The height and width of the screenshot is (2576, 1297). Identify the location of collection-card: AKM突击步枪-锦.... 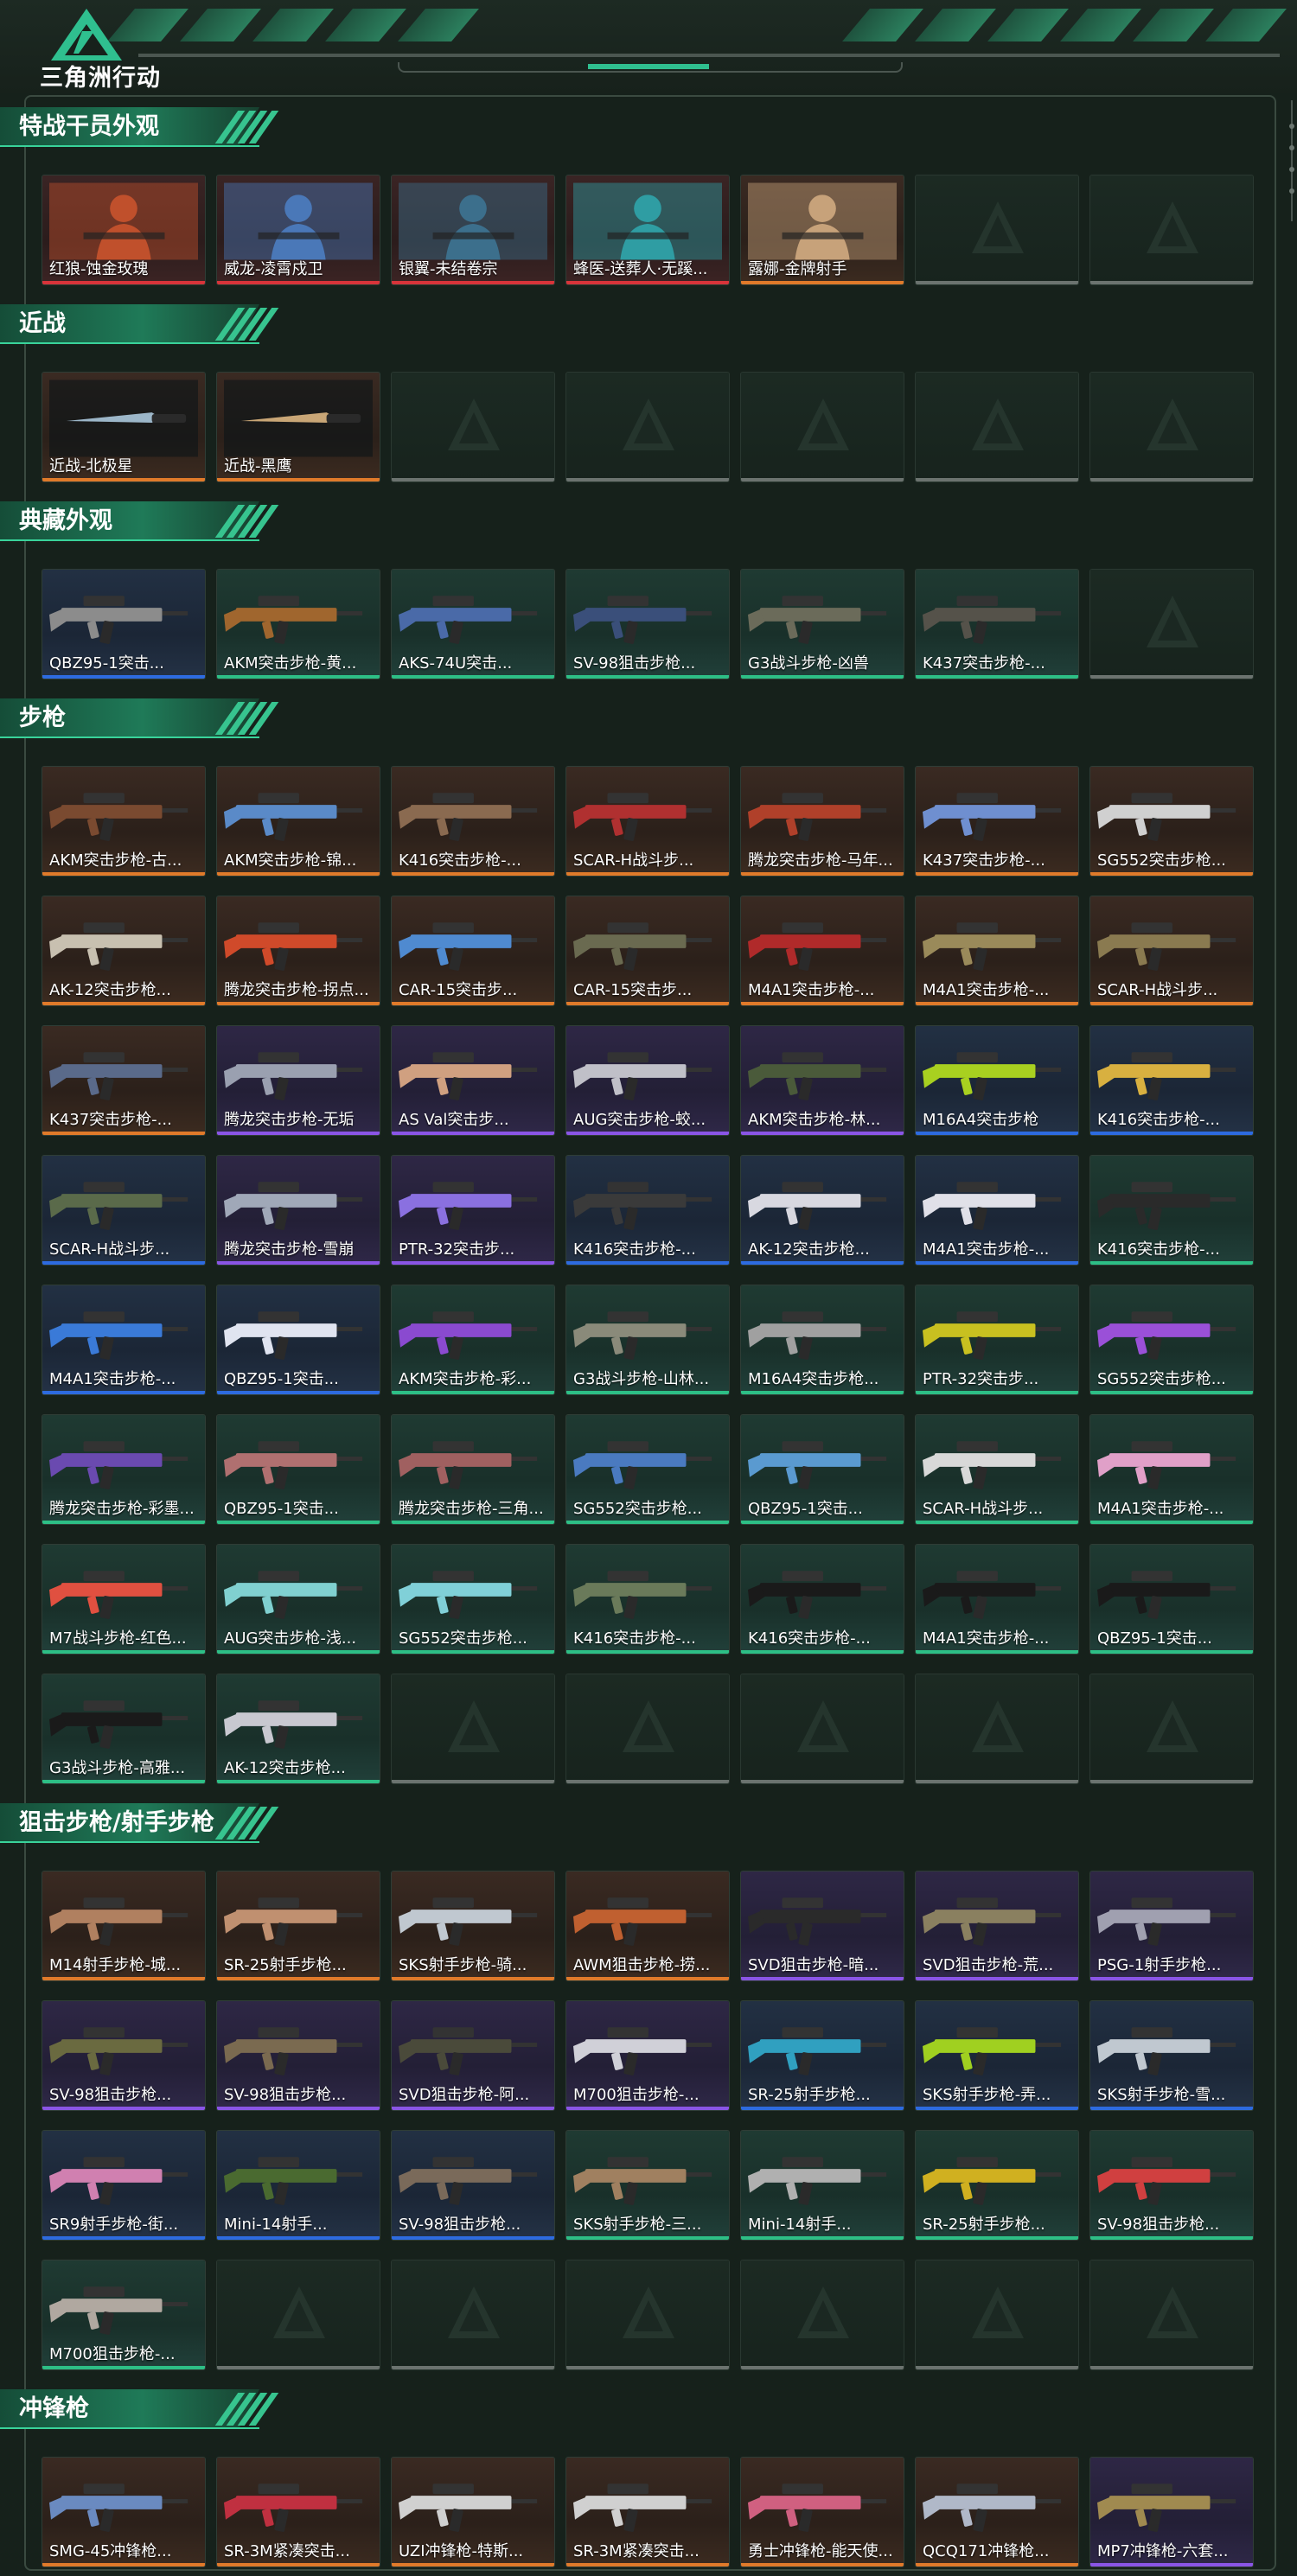
(298, 821).